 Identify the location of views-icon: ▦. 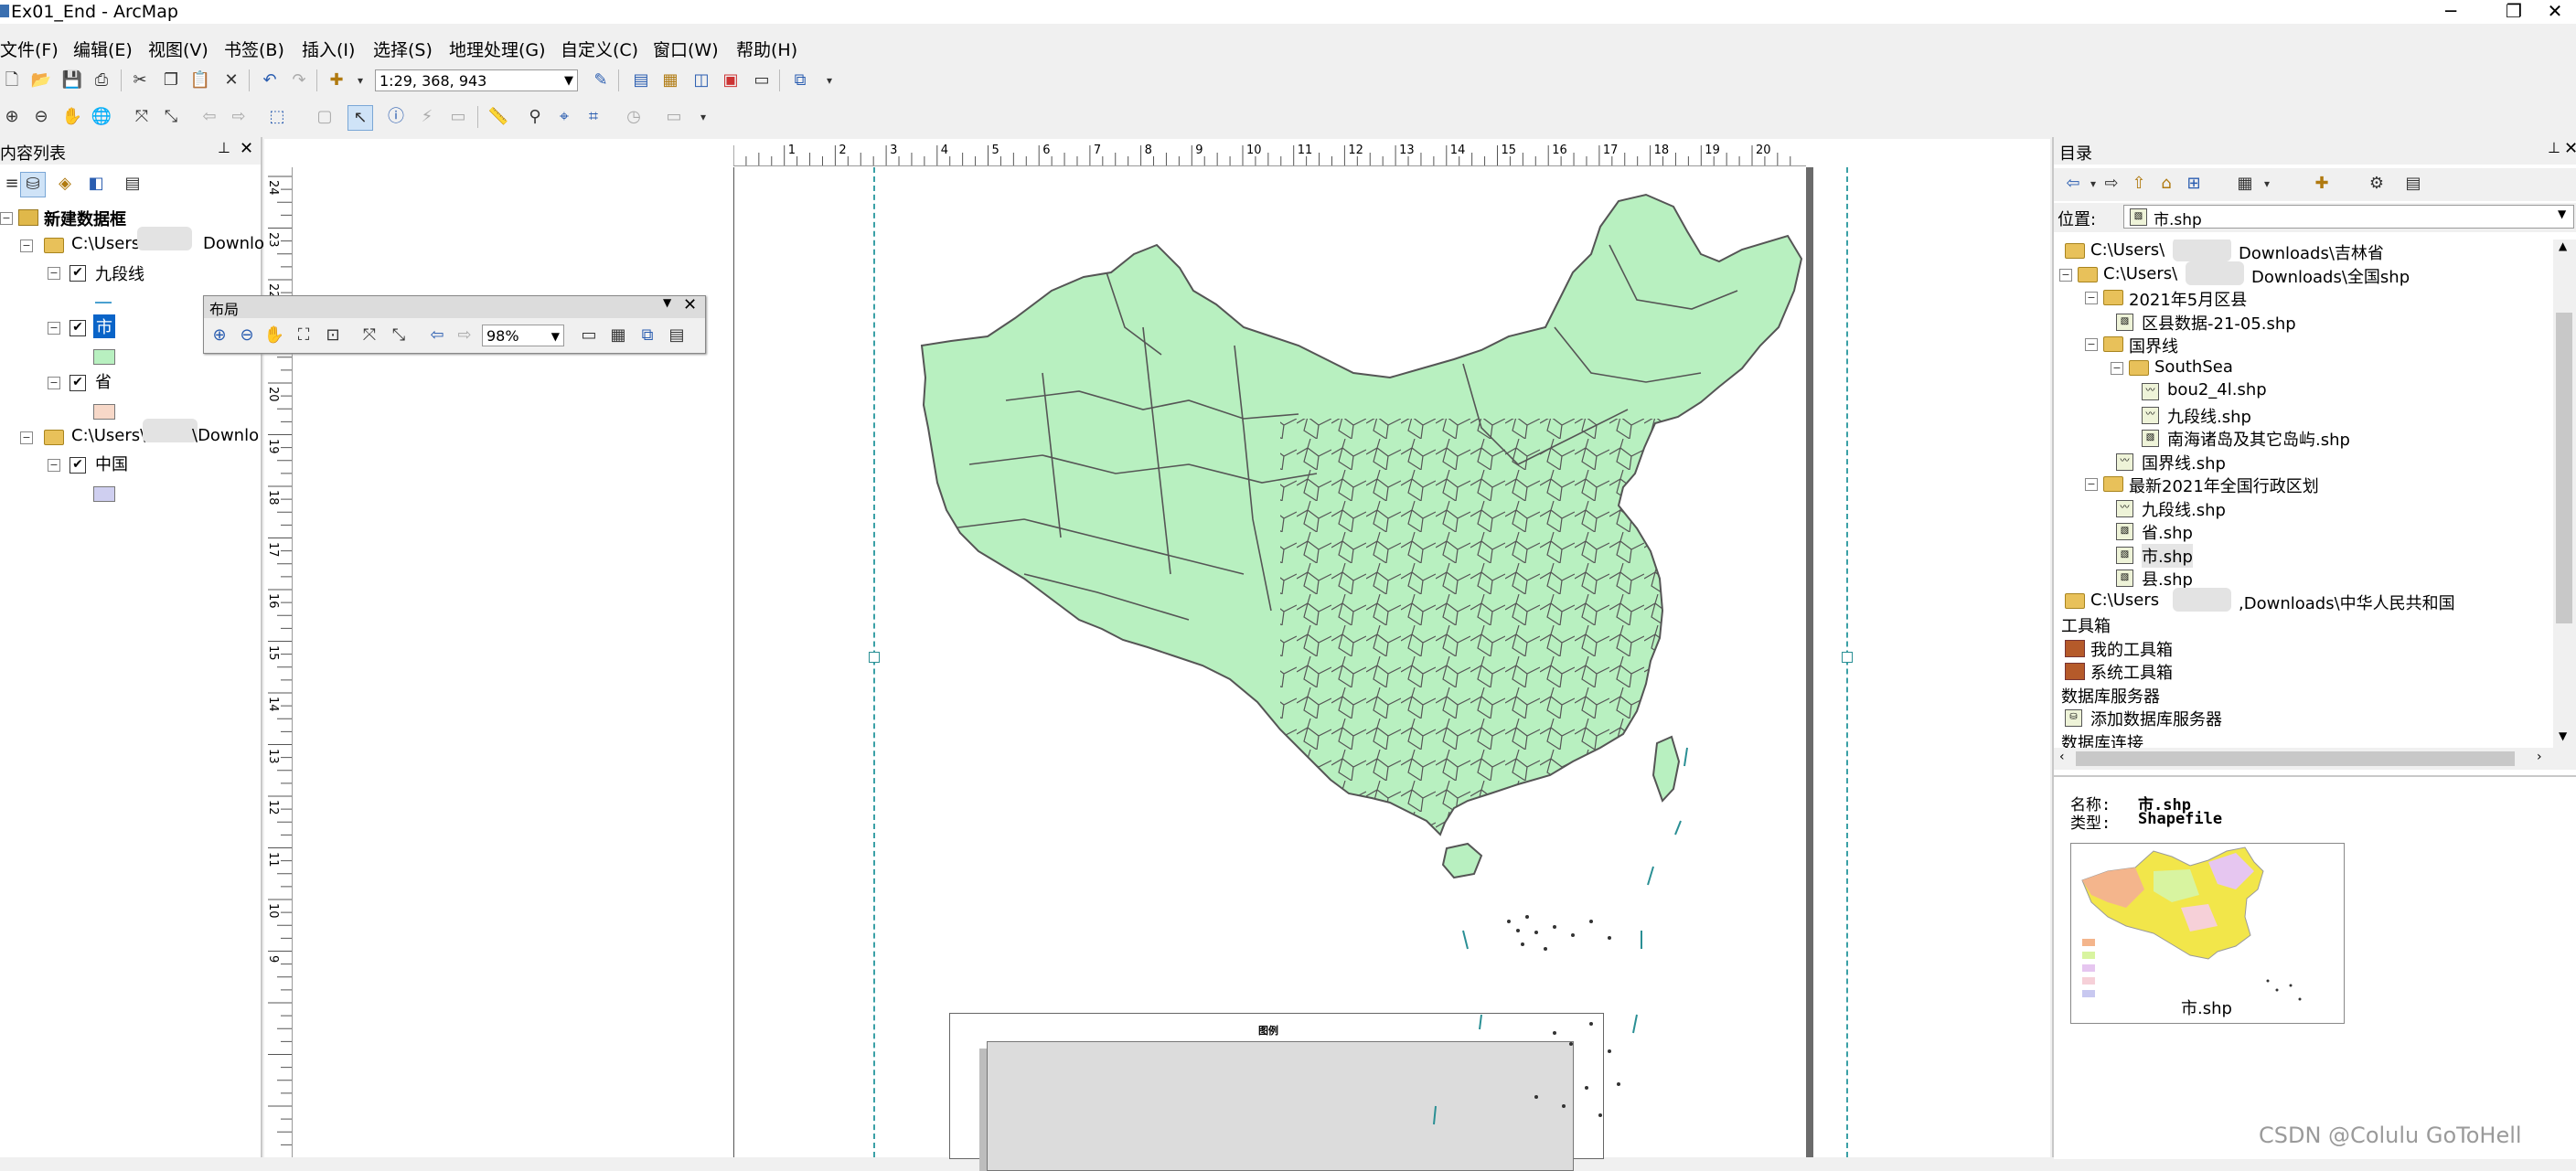
(2245, 184).